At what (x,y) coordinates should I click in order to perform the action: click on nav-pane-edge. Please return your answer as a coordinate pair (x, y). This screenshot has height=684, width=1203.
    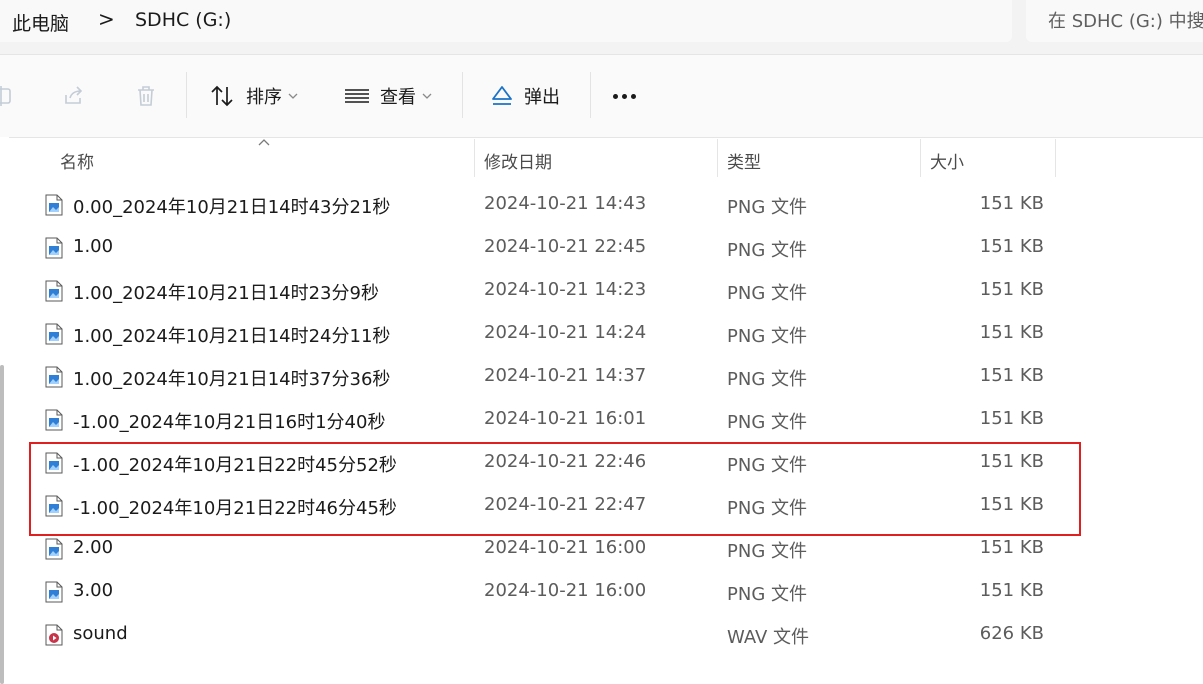
    Looking at the image, I should click on (4, 410).